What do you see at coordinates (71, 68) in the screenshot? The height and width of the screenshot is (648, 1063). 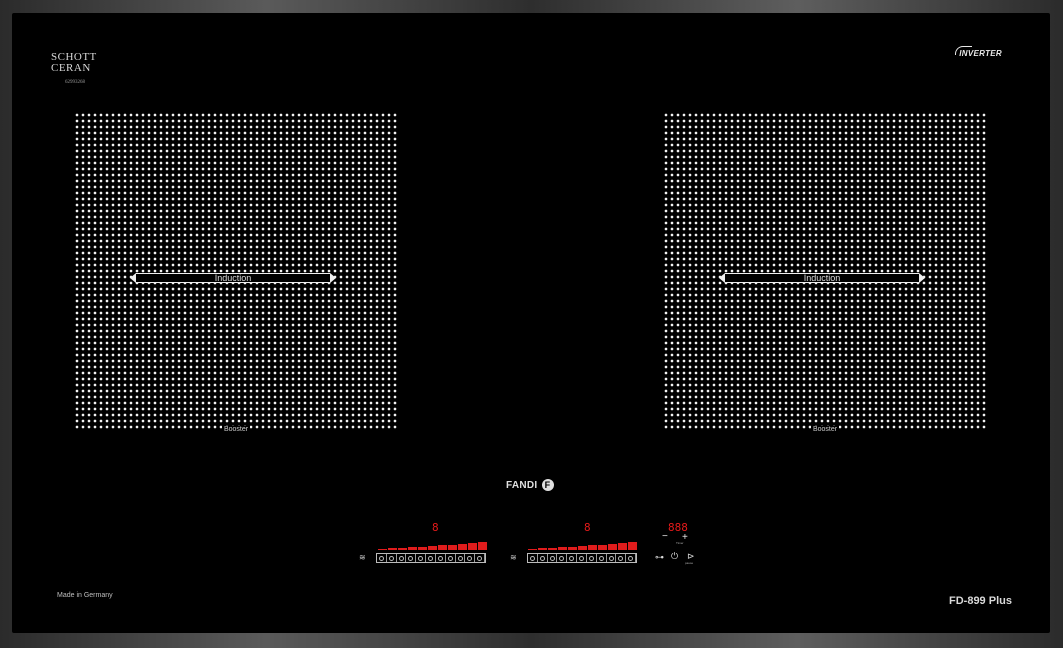 I see `ceran-text: CERAN` at bounding box center [71, 68].